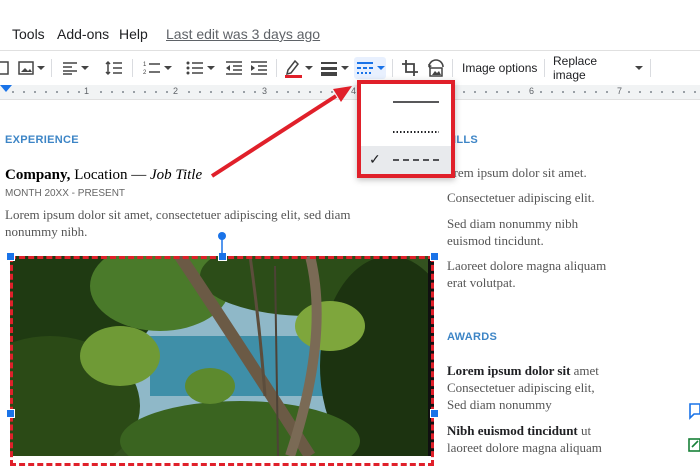  I want to click on ruler-number: 4, so click(354, 91).